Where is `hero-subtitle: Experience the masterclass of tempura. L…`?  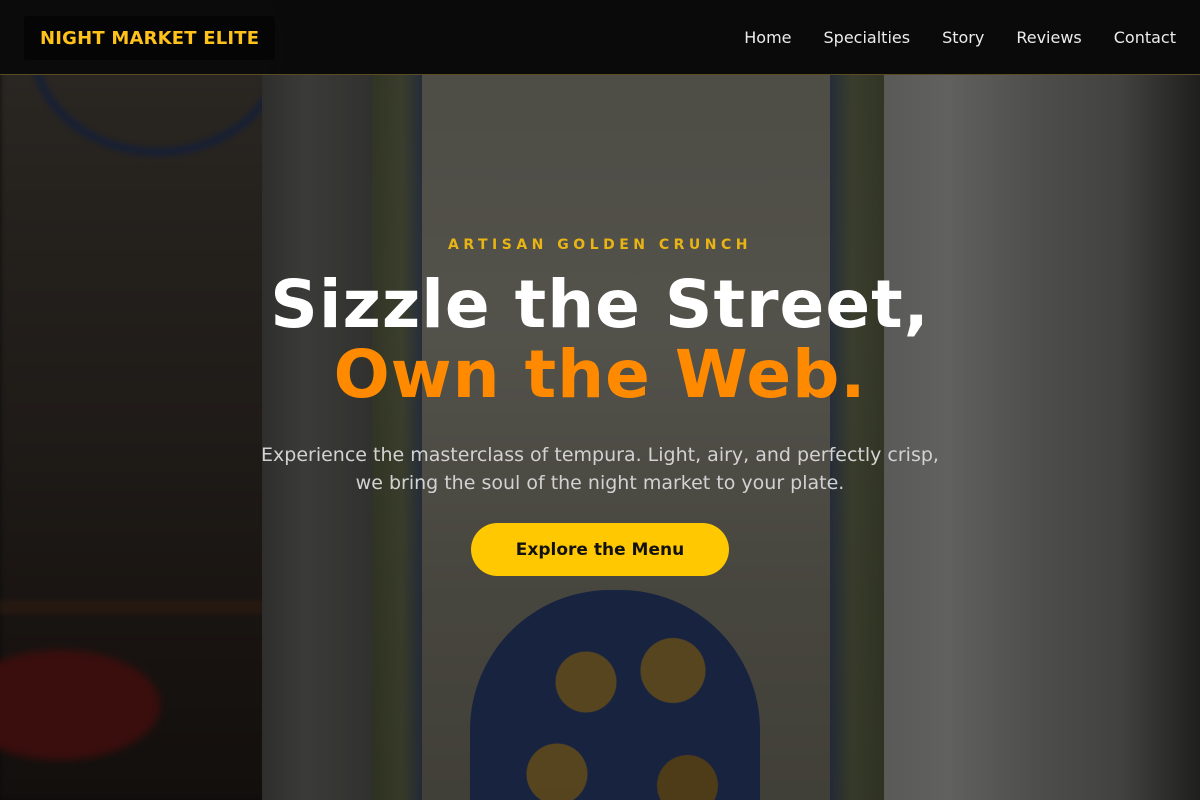
hero-subtitle: Experience the masterclass of tempura. L… is located at coordinates (600, 469).